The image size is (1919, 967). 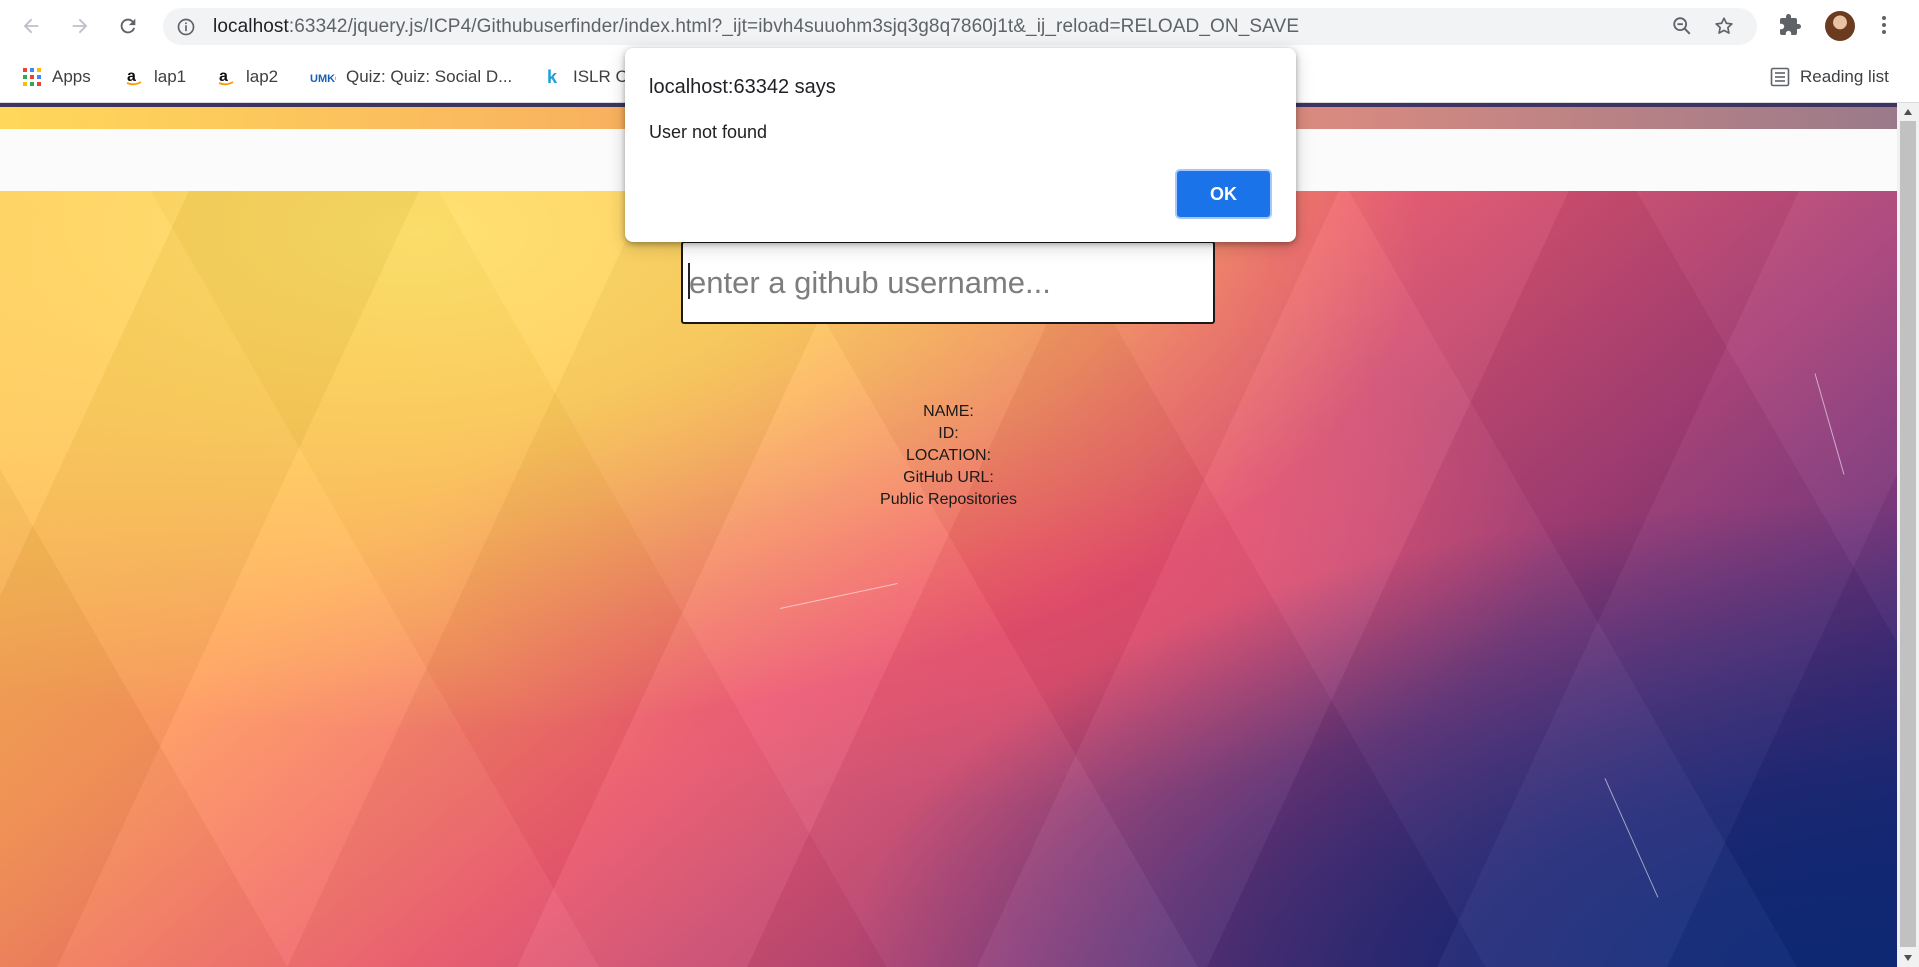 What do you see at coordinates (689, 281) in the screenshot?
I see `text-caret` at bounding box center [689, 281].